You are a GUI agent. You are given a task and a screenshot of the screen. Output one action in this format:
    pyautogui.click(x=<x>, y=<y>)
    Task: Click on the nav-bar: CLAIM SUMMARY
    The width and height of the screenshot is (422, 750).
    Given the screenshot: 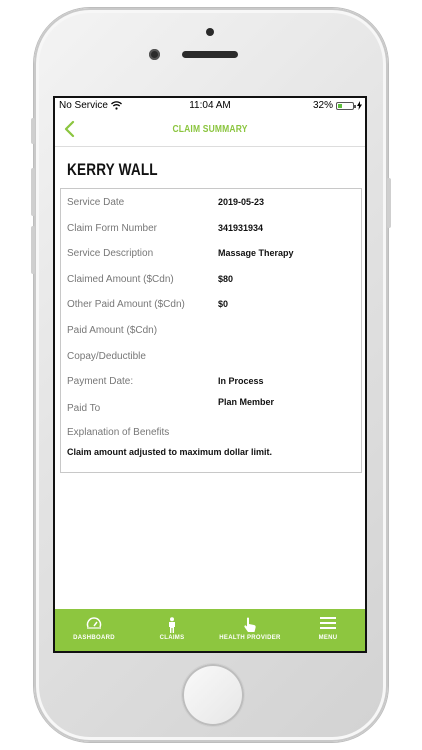 What is the action you would take?
    pyautogui.click(x=210, y=130)
    